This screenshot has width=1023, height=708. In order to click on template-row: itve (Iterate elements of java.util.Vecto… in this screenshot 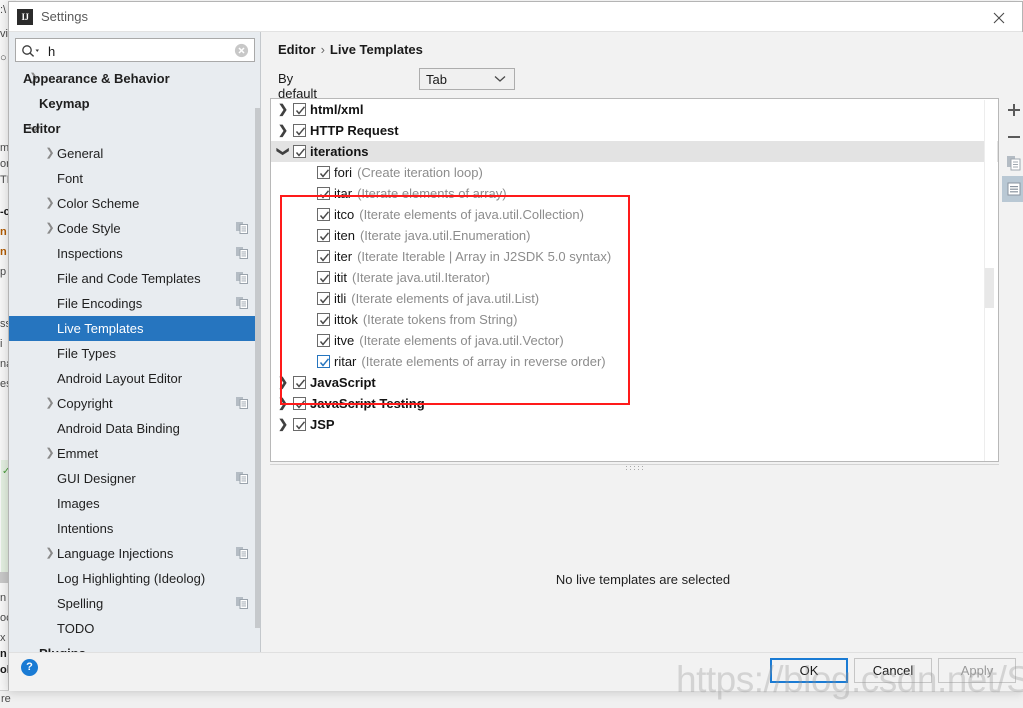, I will do `click(634, 340)`.